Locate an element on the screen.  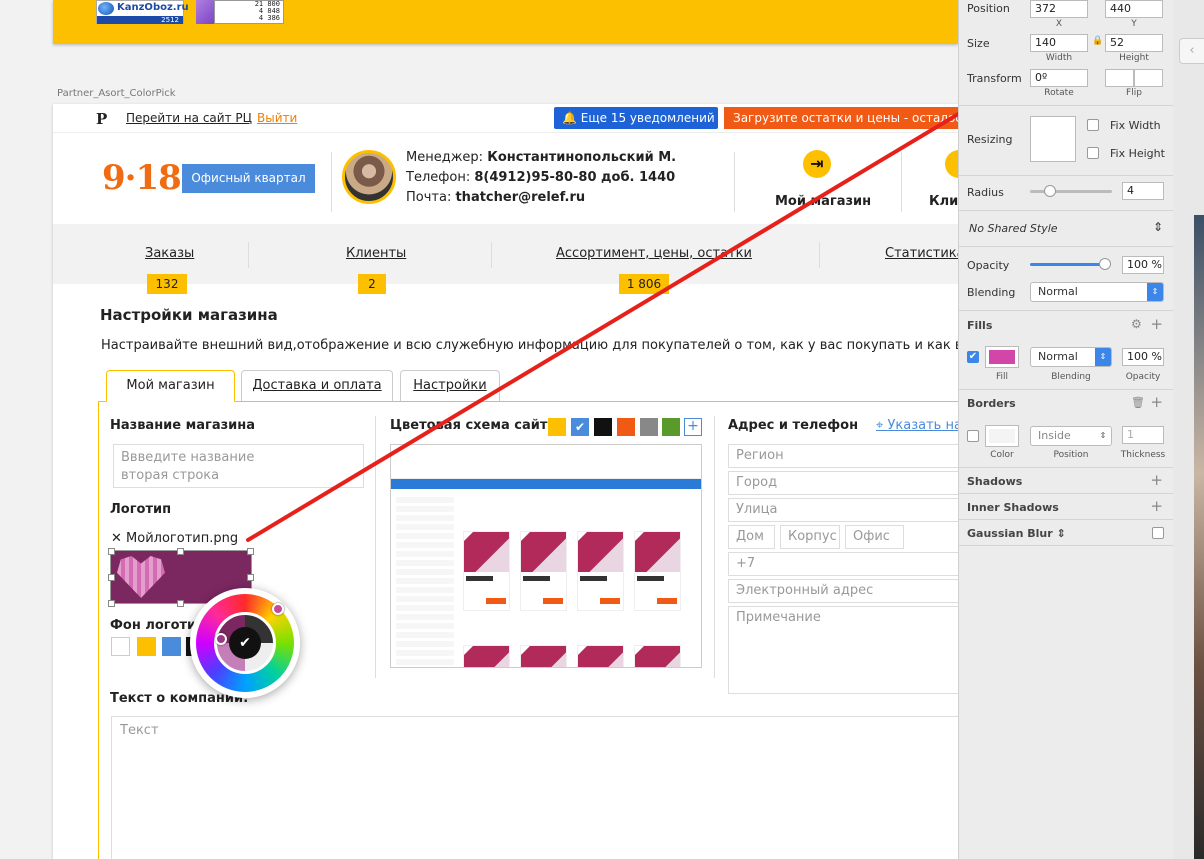
add-fill-icon: + is located at coordinates (1156, 324).